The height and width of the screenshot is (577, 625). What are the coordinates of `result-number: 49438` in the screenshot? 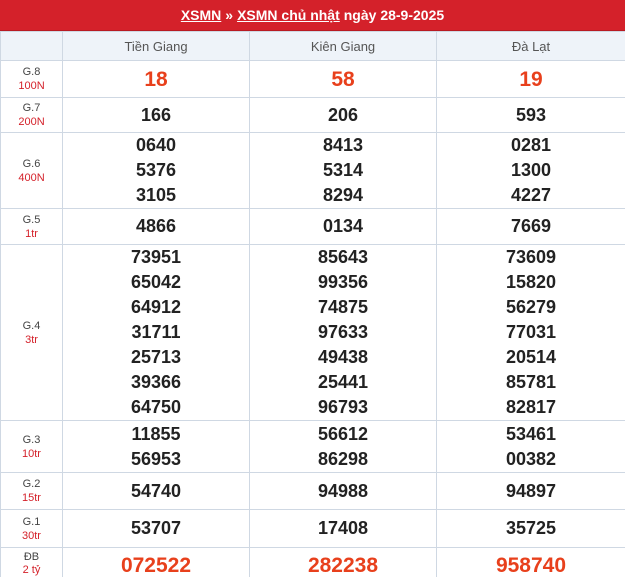 It's located at (343, 357).